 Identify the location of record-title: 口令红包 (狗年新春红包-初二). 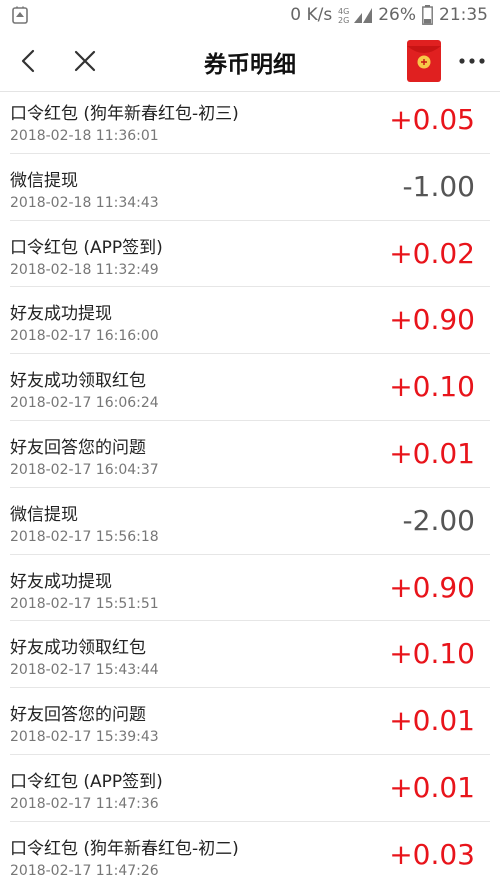
(124, 848).